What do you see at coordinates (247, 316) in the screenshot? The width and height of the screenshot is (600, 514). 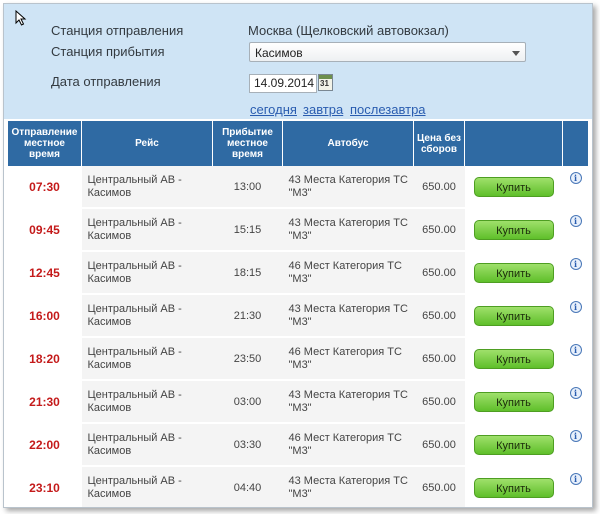 I see `arrival-time: 21:30` at bounding box center [247, 316].